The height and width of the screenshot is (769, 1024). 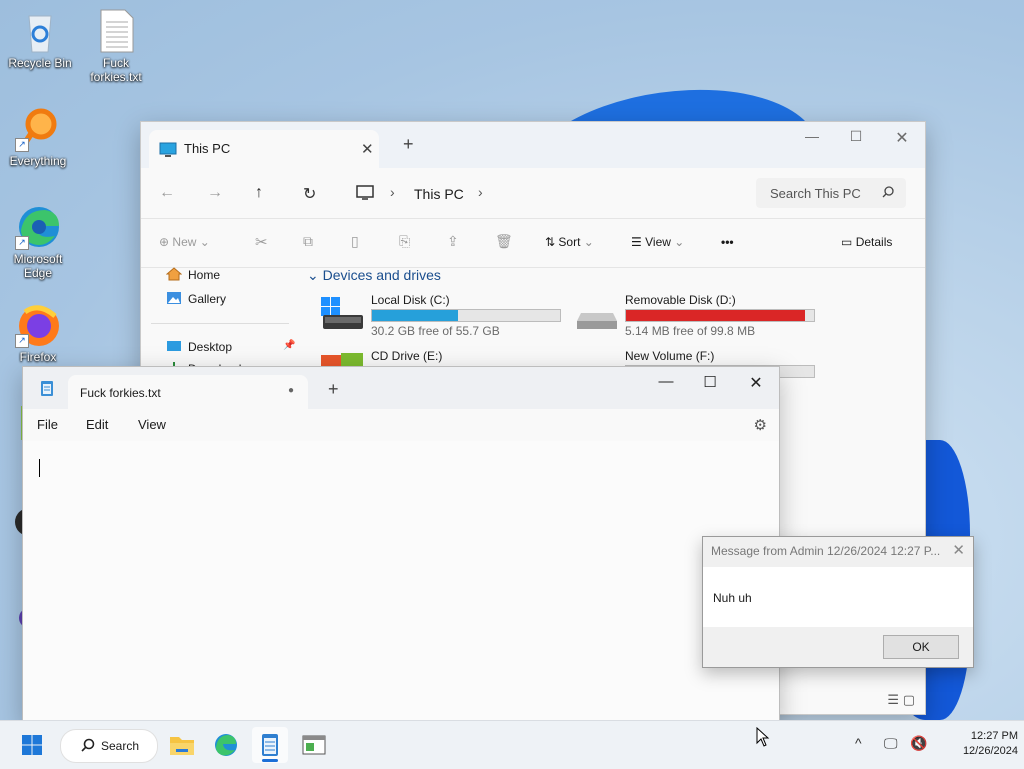 What do you see at coordinates (815, 193) in the screenshot?
I see `search-placeholder: Search This PC` at bounding box center [815, 193].